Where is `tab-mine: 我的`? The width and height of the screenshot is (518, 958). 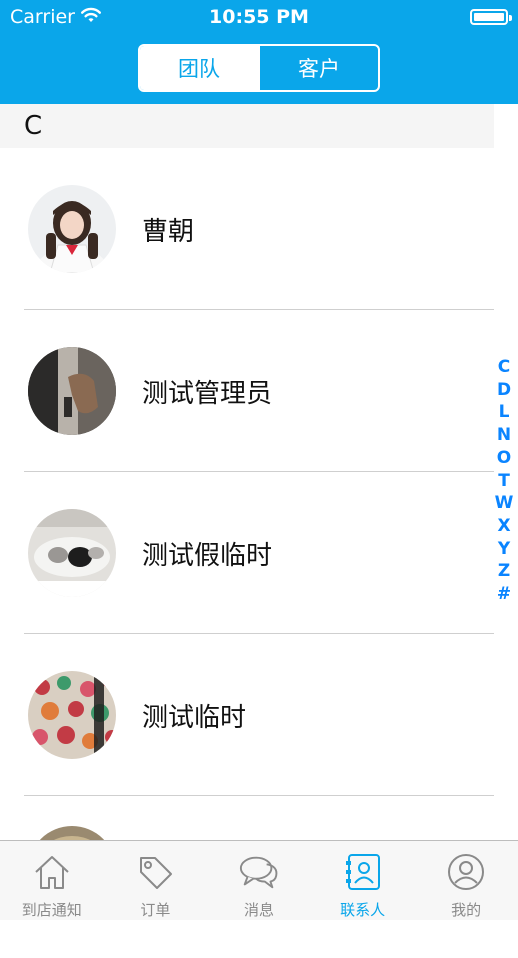 tab-mine: 我的 is located at coordinates (466, 880).